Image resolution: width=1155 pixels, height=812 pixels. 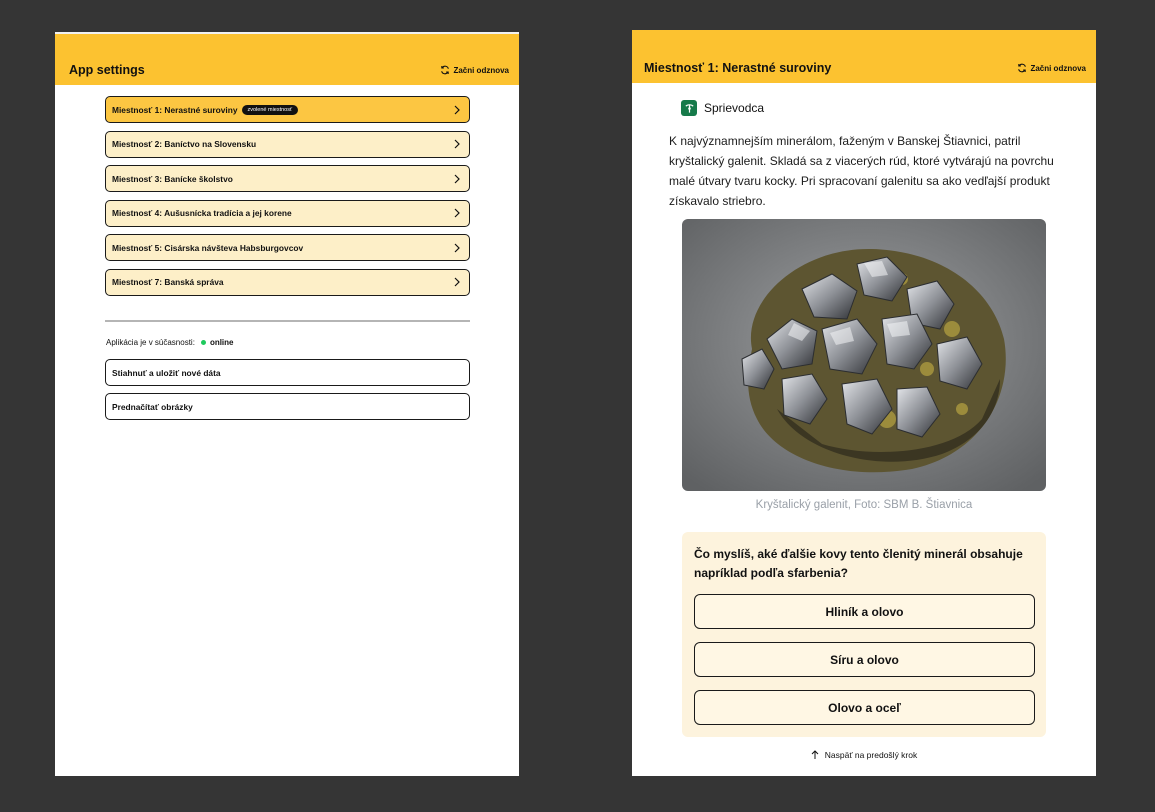 What do you see at coordinates (738, 68) in the screenshot?
I see `page-title: Miestnosť 1: Nerastné suroviny` at bounding box center [738, 68].